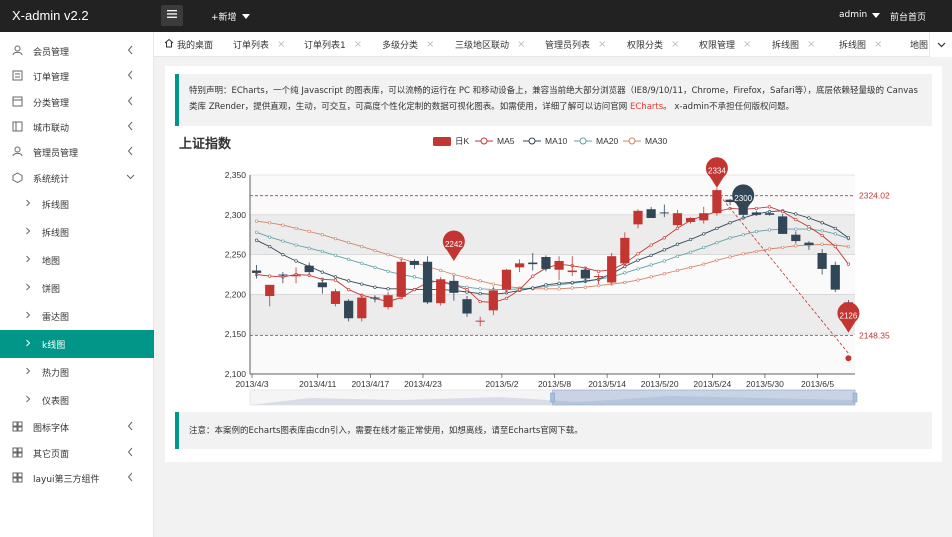 This screenshot has height=537, width=952. I want to click on add-new-dropdown: +新增, so click(230, 16).